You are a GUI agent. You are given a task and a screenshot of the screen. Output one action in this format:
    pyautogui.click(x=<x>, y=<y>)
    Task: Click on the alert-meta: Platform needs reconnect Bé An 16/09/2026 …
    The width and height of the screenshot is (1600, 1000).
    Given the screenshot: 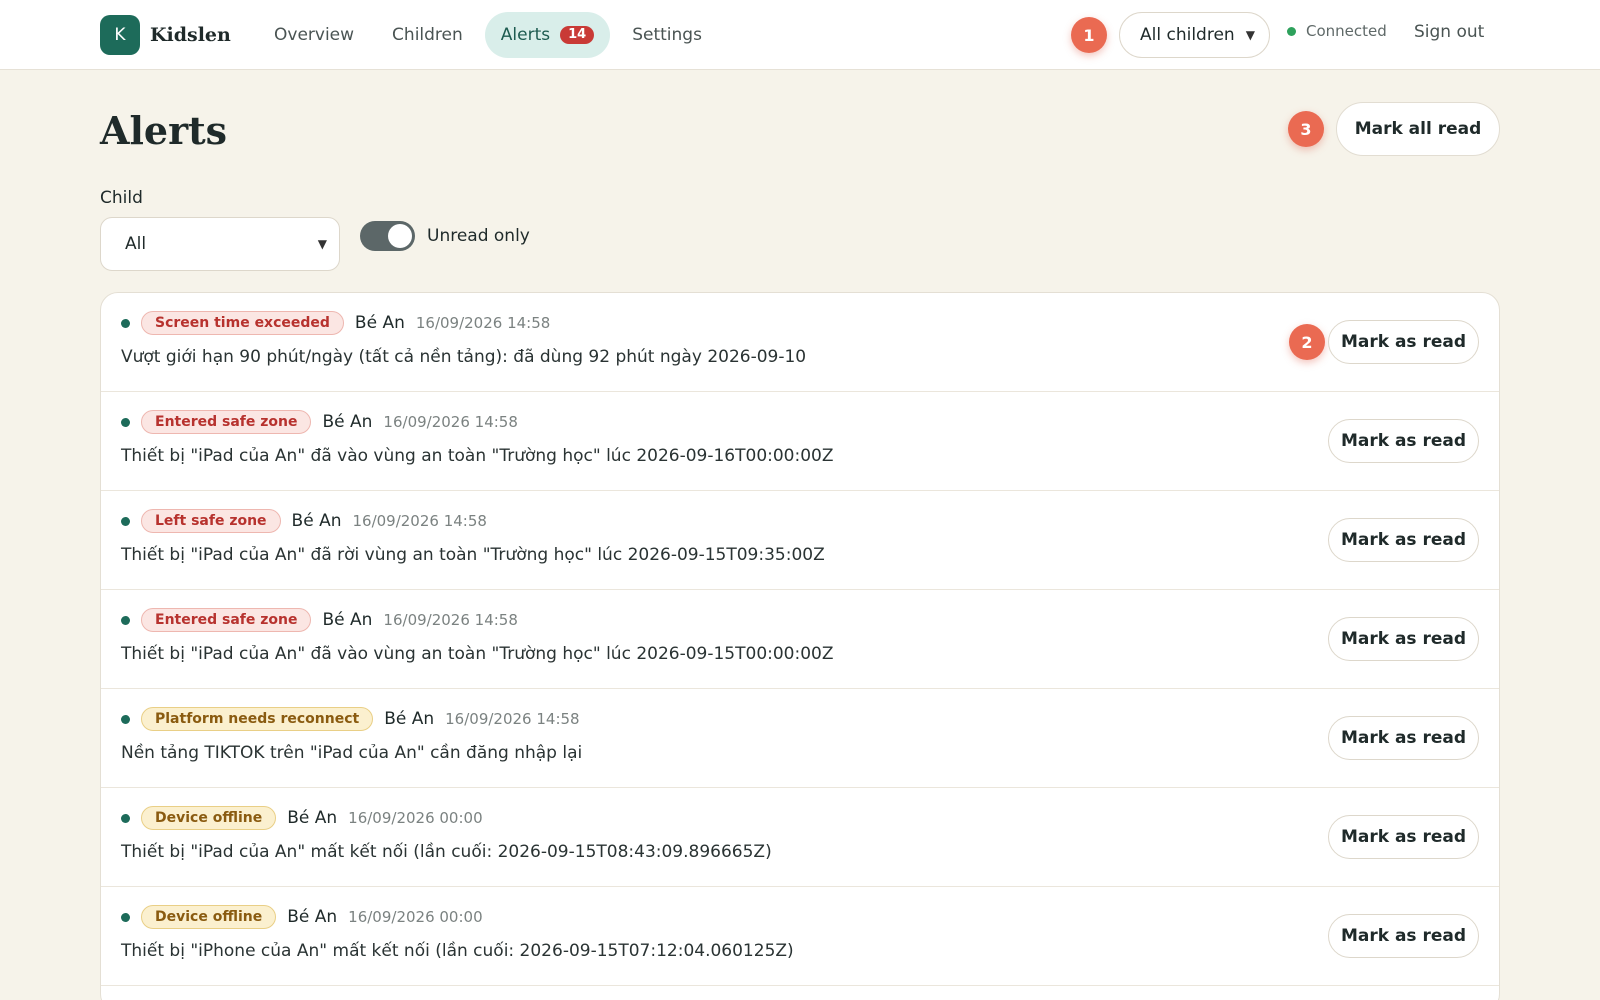 What is the action you would take?
    pyautogui.click(x=350, y=719)
    